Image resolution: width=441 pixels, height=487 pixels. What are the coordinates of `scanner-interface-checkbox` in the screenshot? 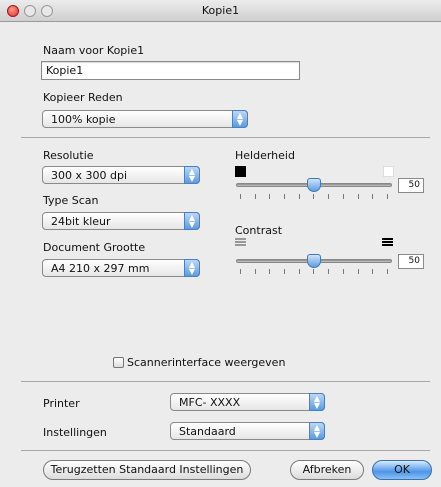 It's located at (118, 362).